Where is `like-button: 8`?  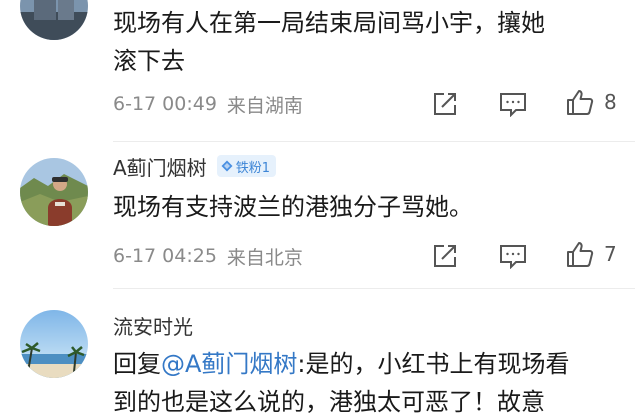 like-button: 8 is located at coordinates (591, 102).